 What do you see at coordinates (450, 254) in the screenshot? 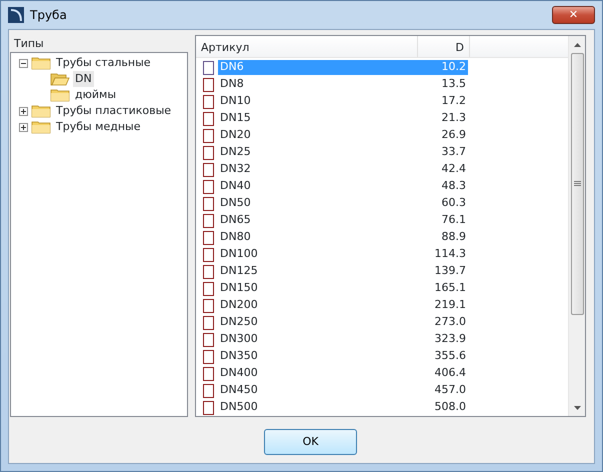
I see `table-cell-text: 114.3` at bounding box center [450, 254].